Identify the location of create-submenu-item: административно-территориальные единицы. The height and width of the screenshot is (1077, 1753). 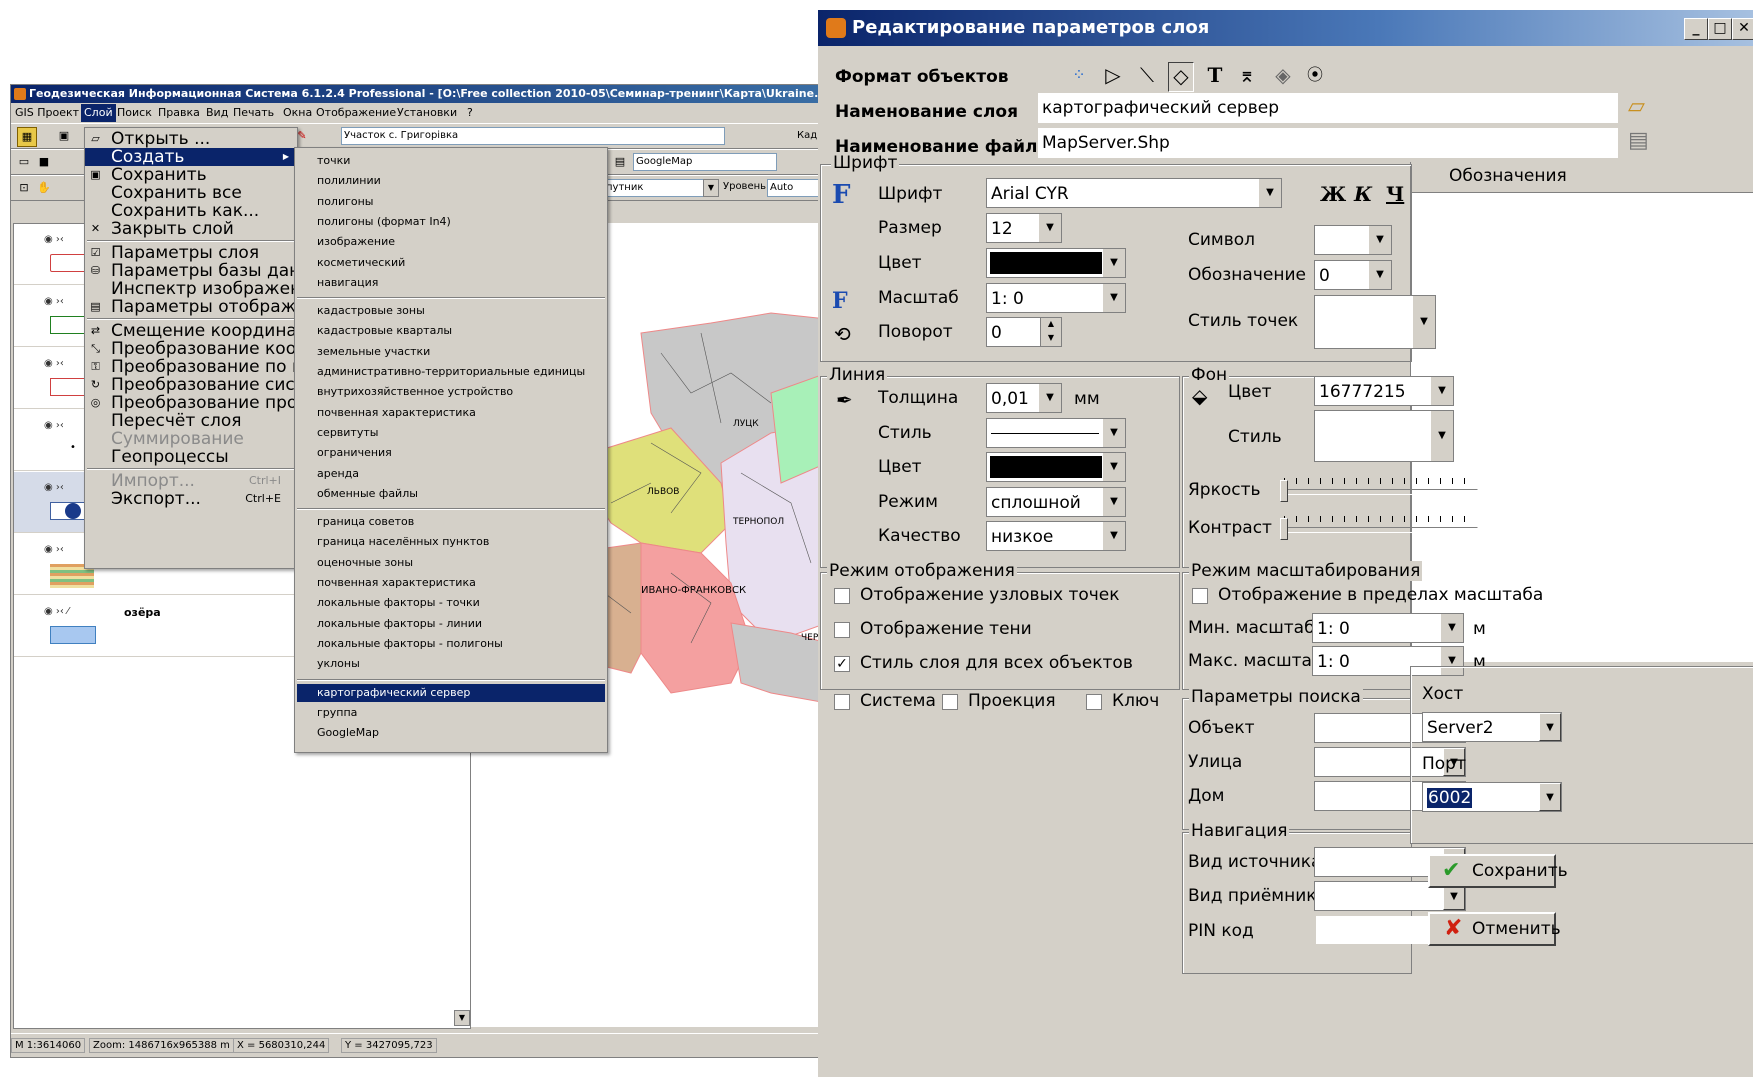
(451, 372).